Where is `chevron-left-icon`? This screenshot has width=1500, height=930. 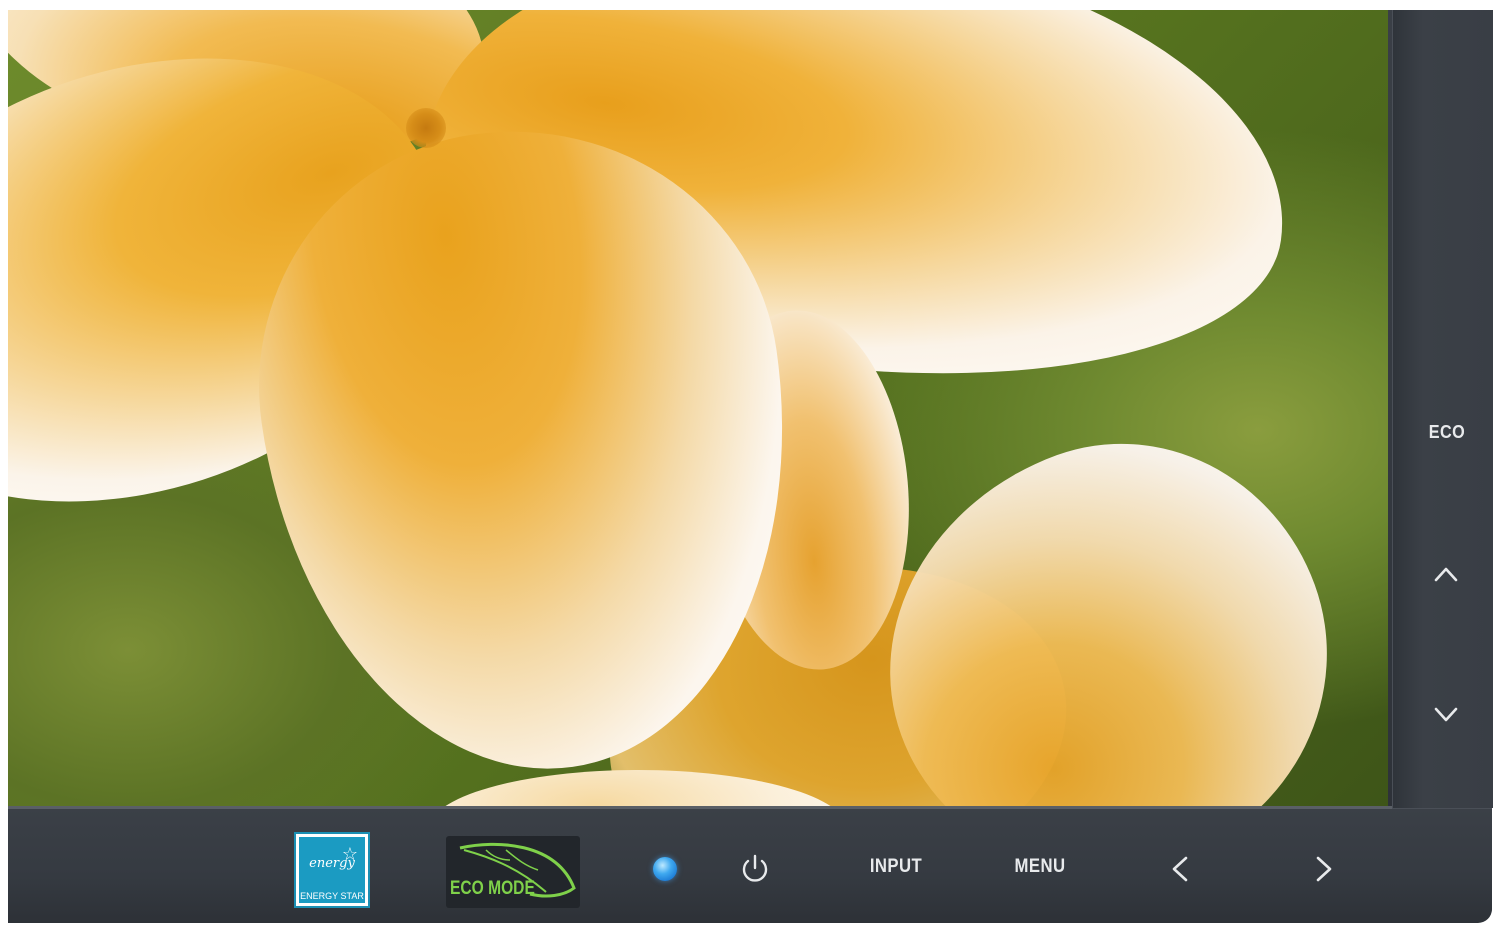 chevron-left-icon is located at coordinates (1180, 869).